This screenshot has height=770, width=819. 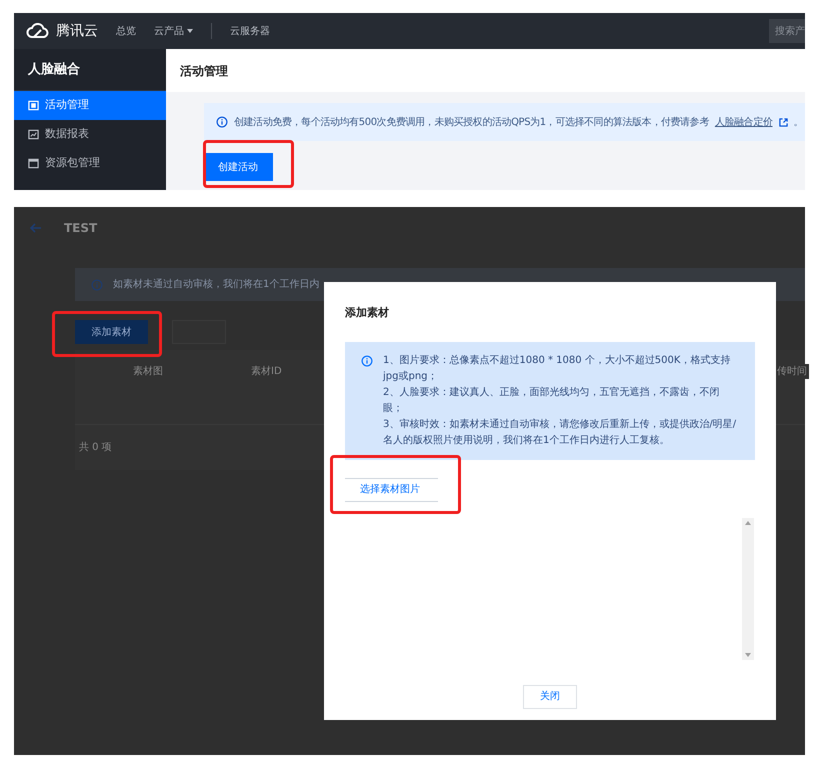 I want to click on document-icon, so click(x=33, y=105).